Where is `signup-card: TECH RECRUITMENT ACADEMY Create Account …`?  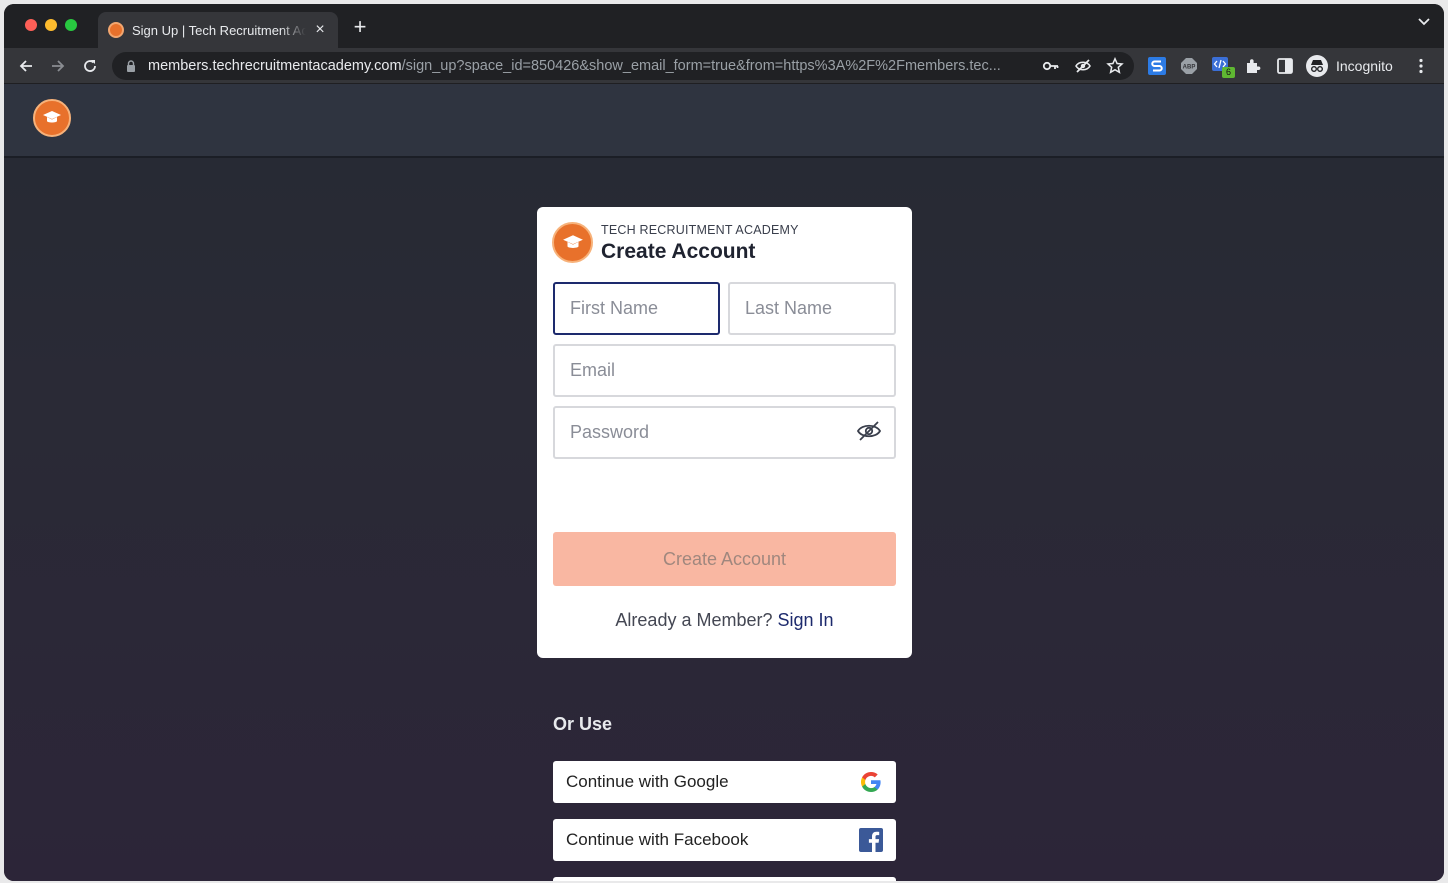
signup-card: TECH RECRUITMENT ACADEMY Create Account … is located at coordinates (724, 432).